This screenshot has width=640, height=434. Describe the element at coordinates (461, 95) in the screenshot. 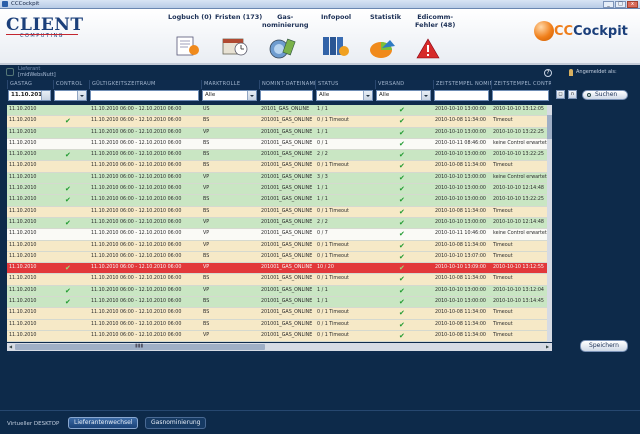

I see `zeitstempel-nomin-filter` at that location.